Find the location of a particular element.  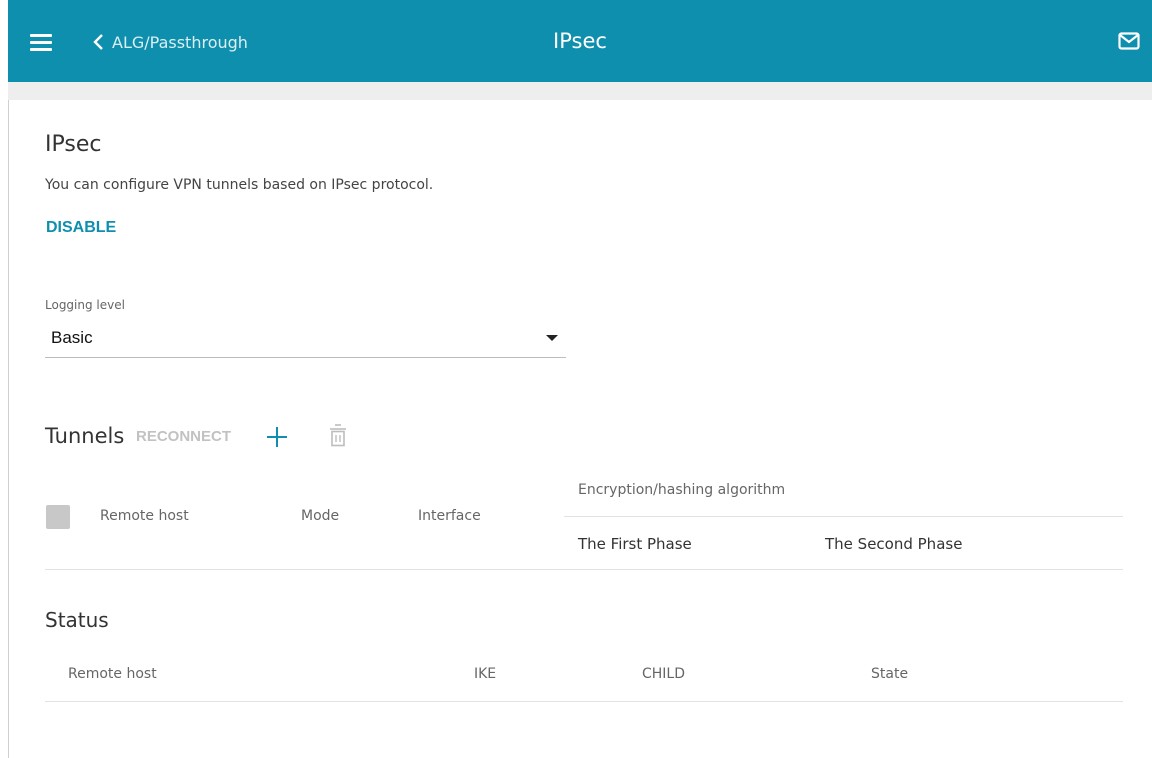

status-col-remote-host: Remote host is located at coordinates (112, 674).